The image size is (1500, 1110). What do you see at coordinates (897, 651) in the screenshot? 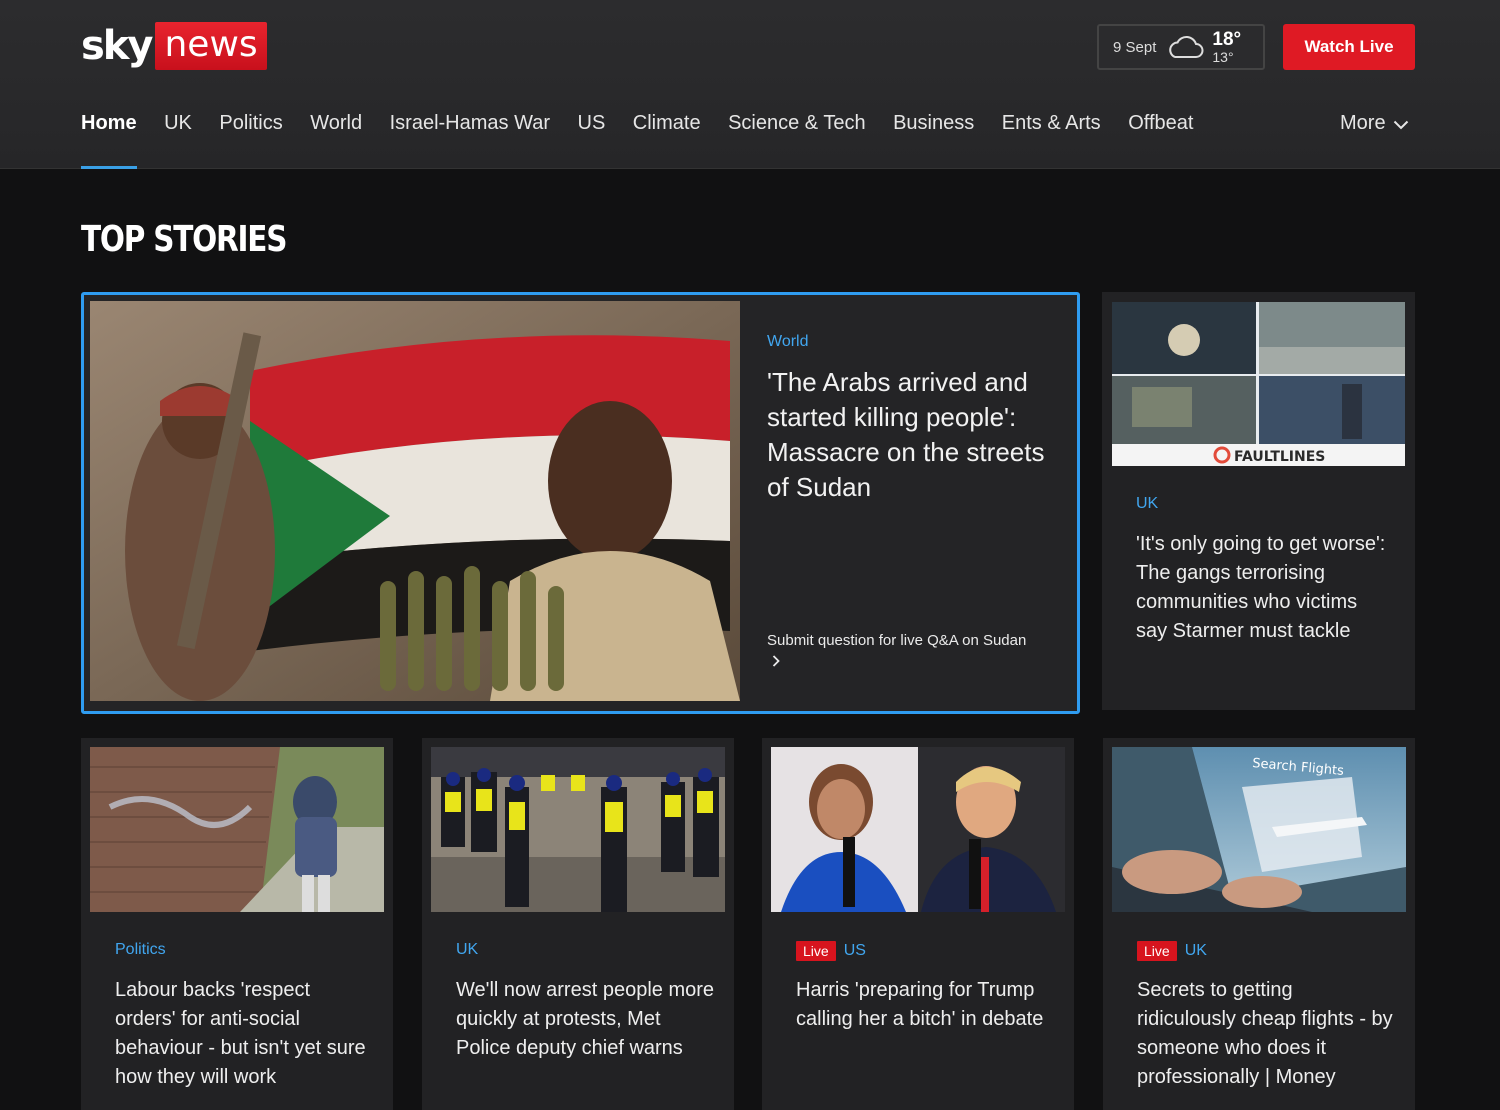
I see `hero-sub-link: Submit question for live Q&A on Sudan` at bounding box center [897, 651].